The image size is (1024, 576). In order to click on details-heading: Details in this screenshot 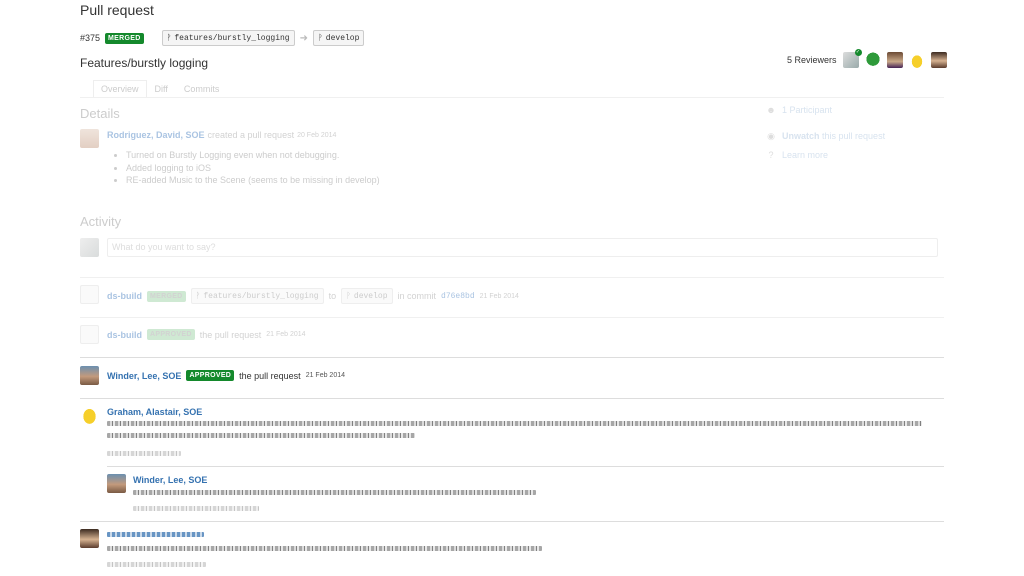, I will do `click(100, 113)`.